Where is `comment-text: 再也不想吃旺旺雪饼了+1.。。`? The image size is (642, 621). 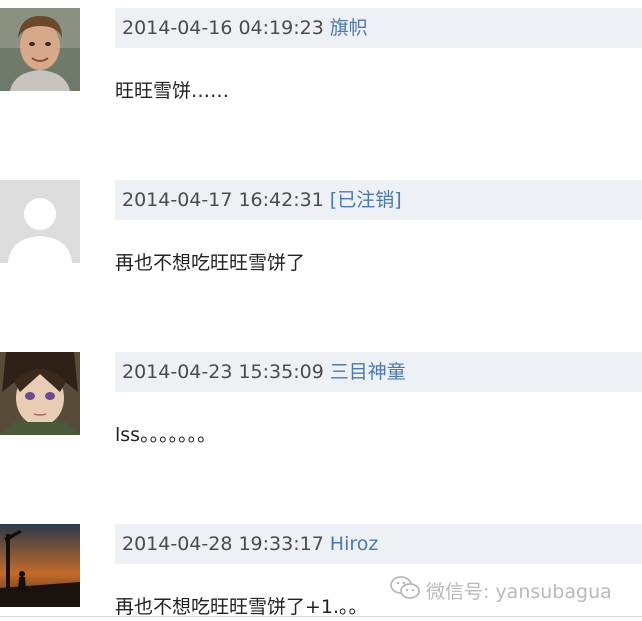
comment-text: 再也不想吃旺旺雪饼了+1.。。 is located at coordinates (241, 607).